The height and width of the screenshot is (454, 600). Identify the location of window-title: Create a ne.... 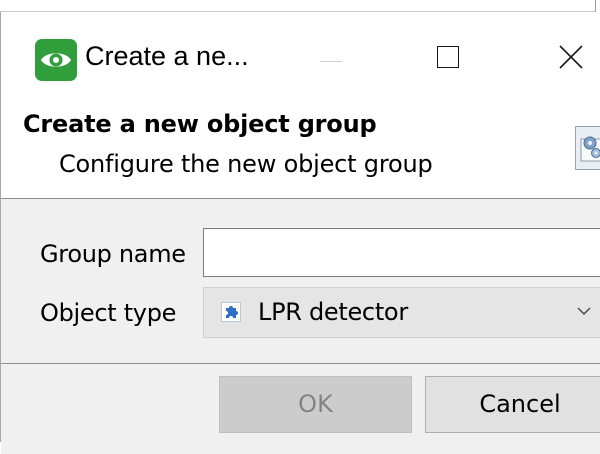
(167, 56).